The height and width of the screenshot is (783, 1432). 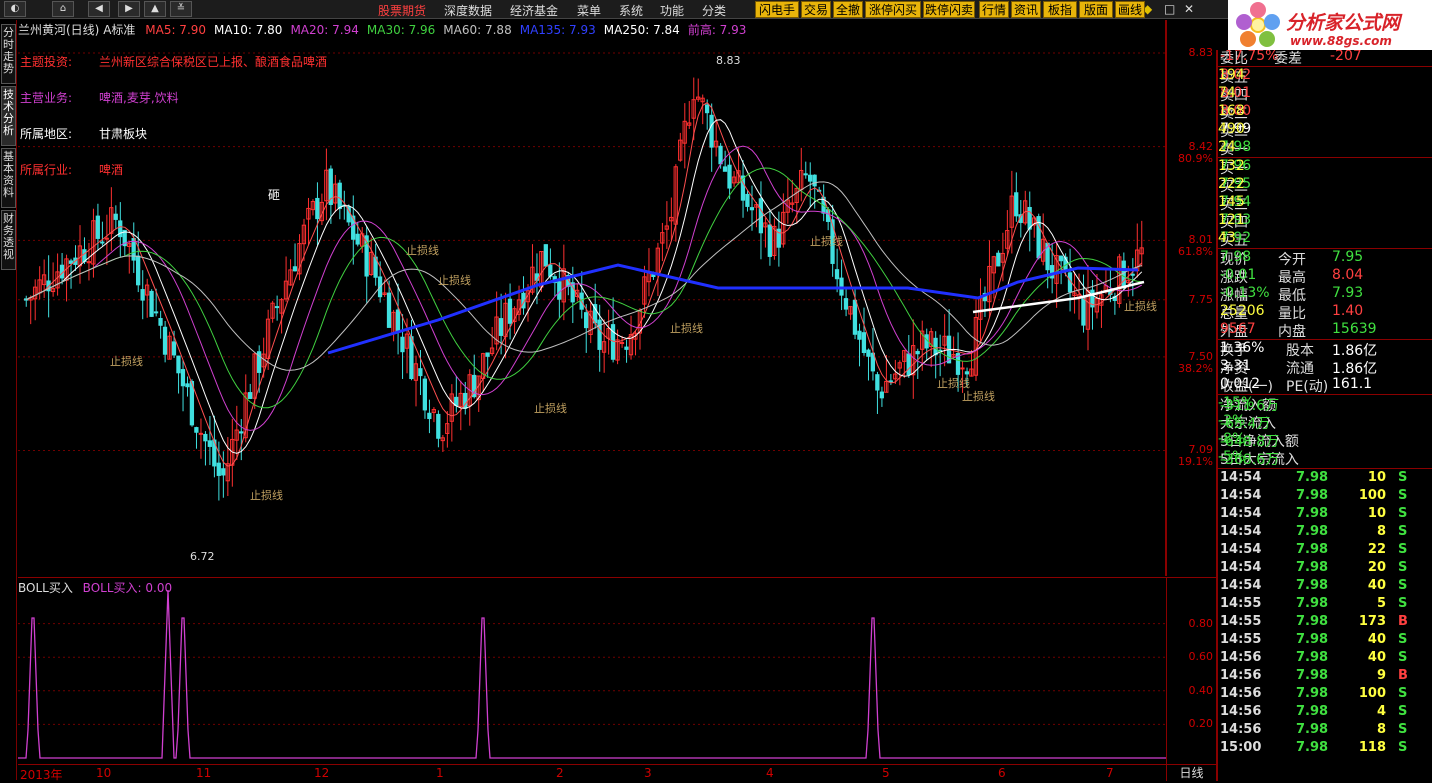 I want to click on side-tab-3: 财 务 透 视, so click(x=8, y=240).